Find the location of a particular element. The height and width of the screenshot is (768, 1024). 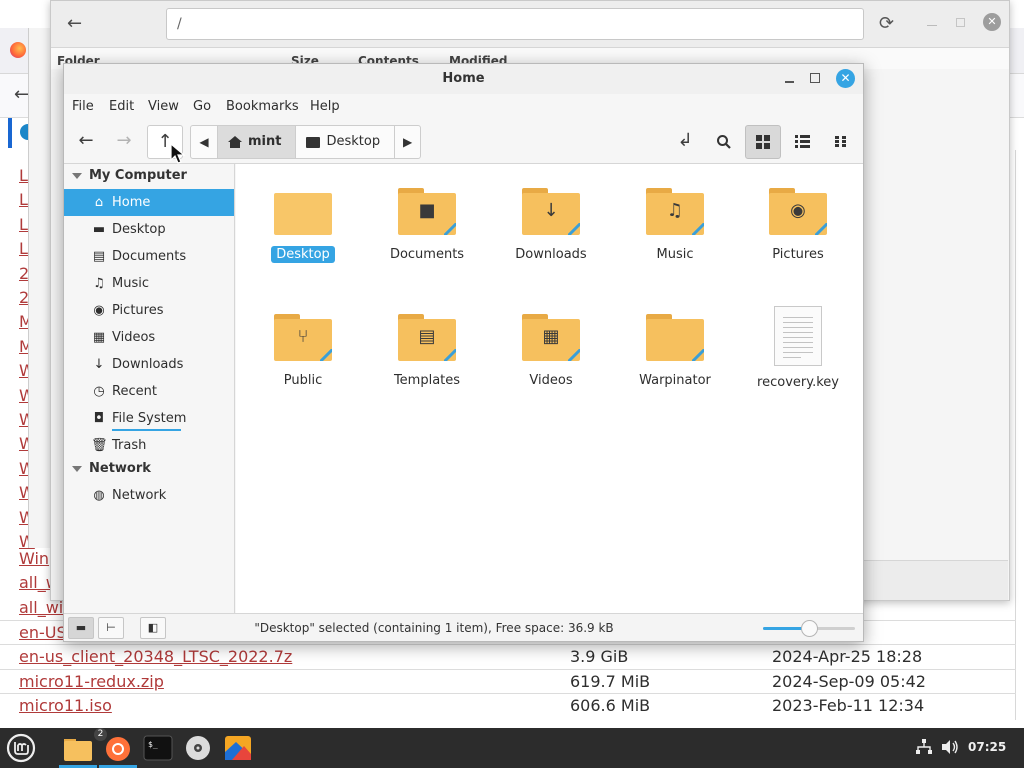

sidebar-section-label: Network is located at coordinates (120, 468).